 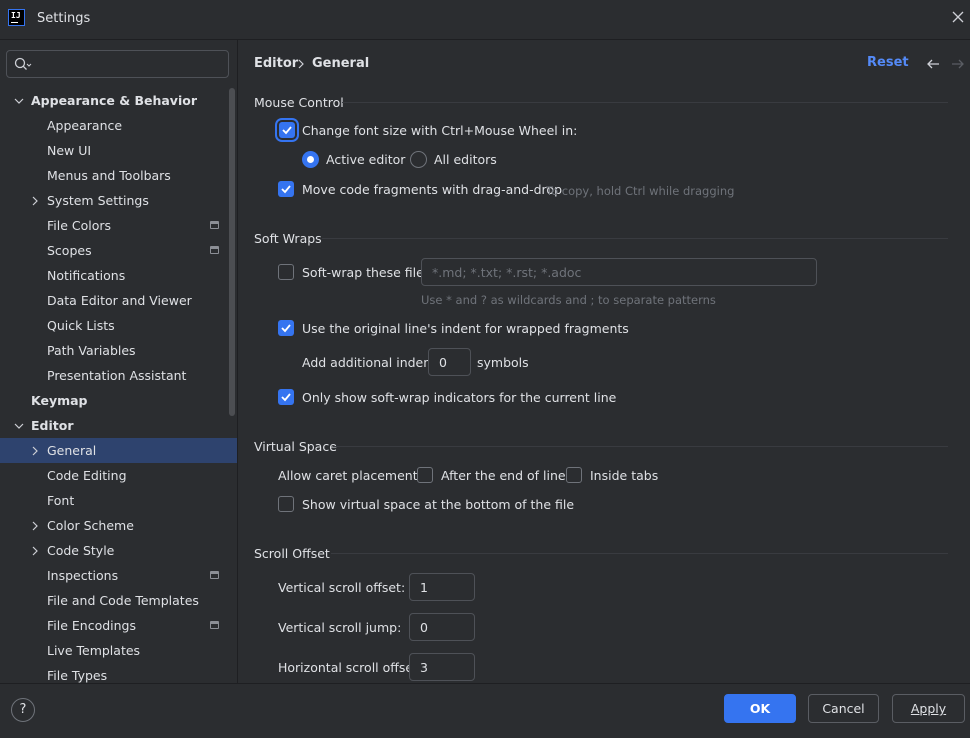 I want to click on soft-wrap-files-checkbox, so click(x=286, y=272).